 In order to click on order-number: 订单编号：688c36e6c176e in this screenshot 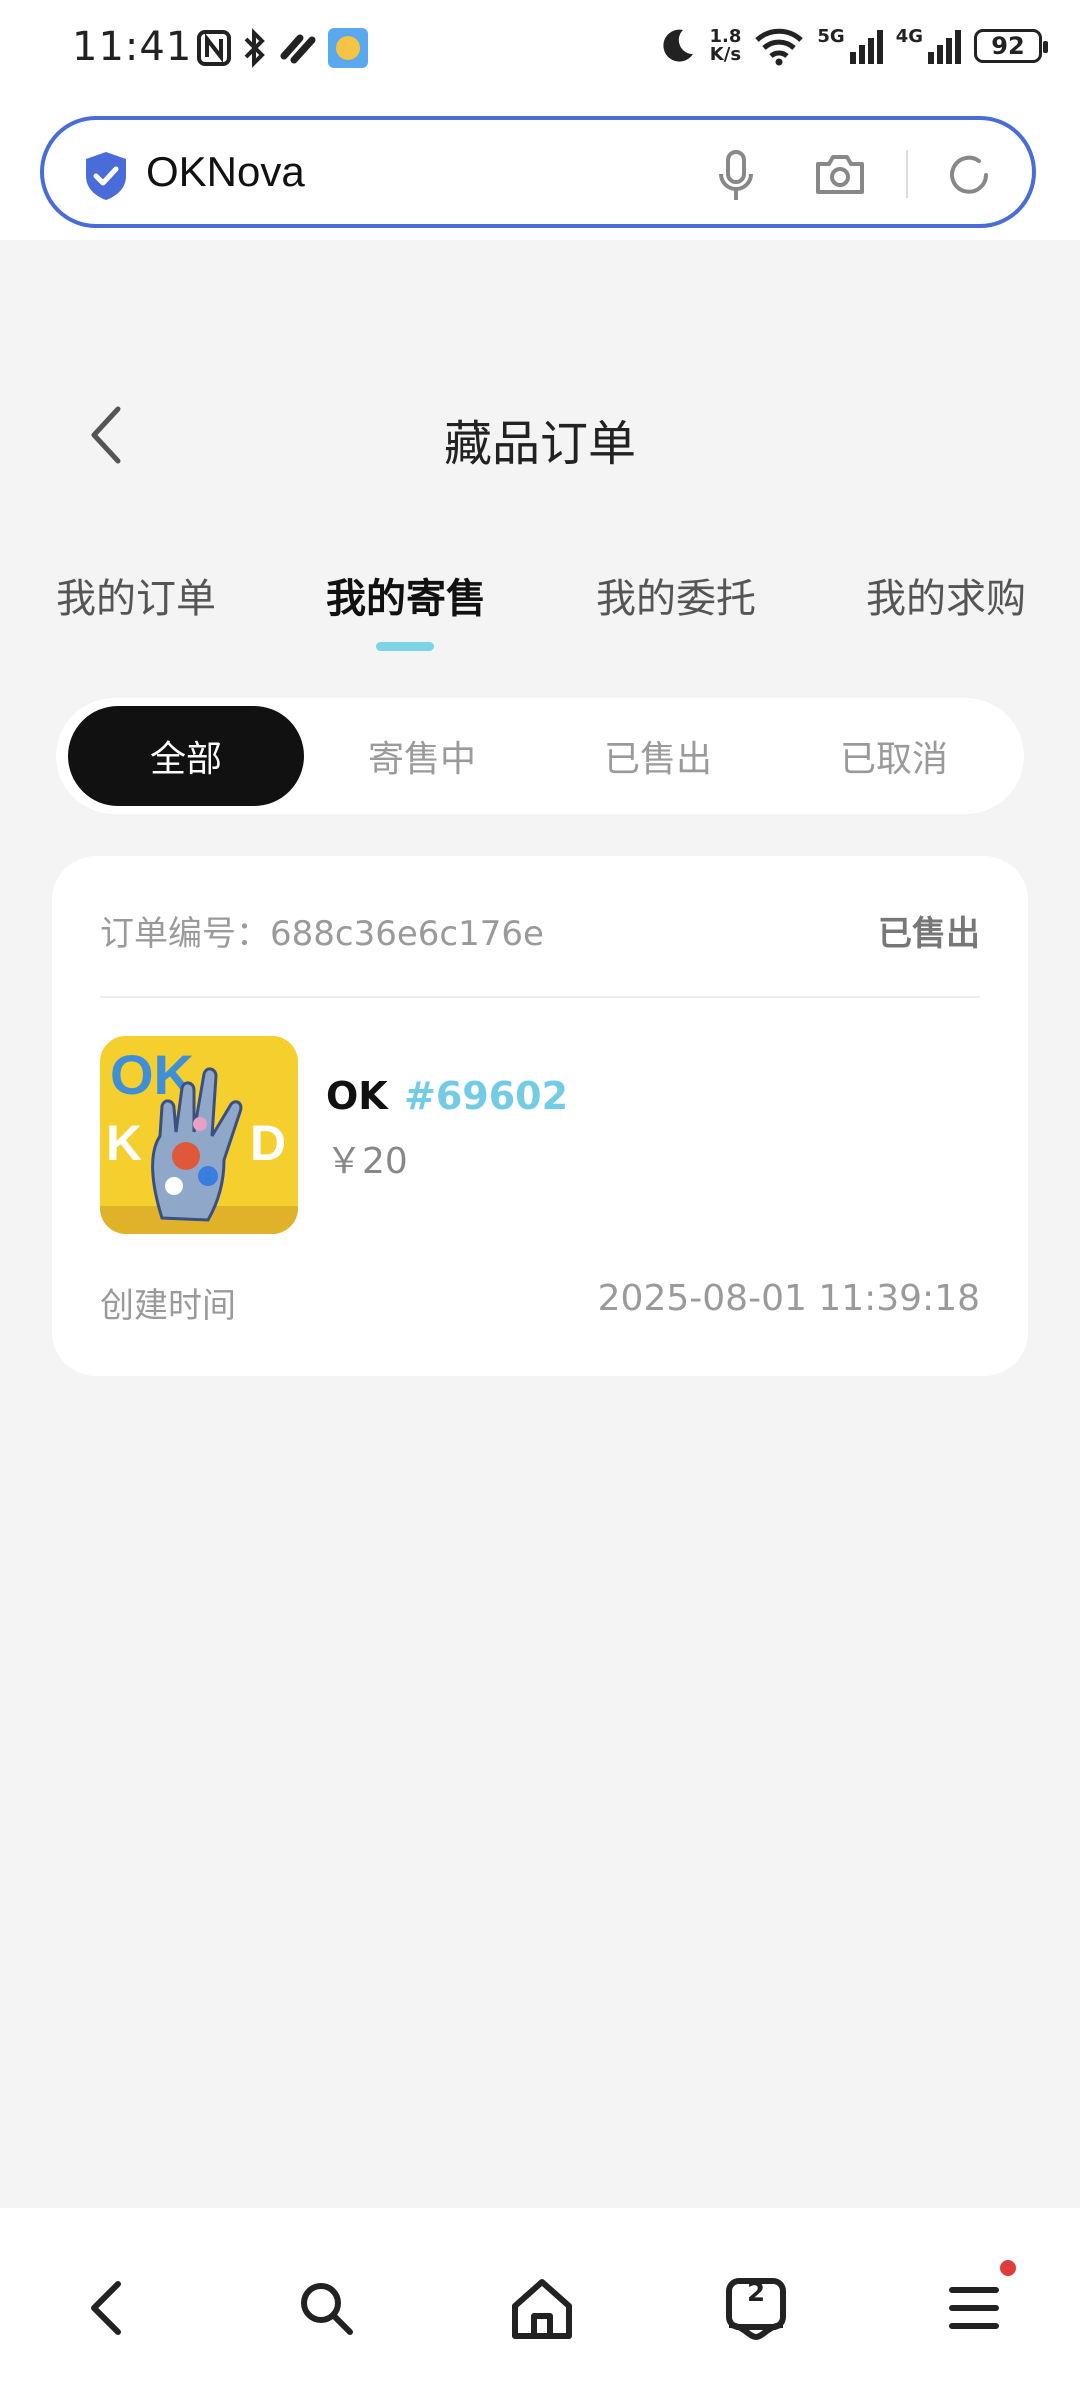, I will do `click(322, 930)`.